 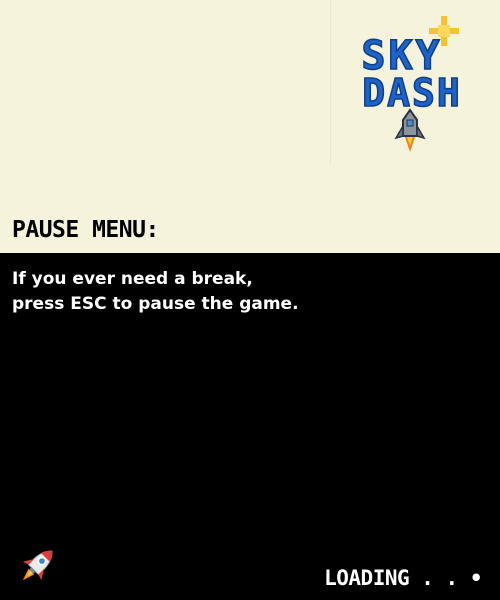 What do you see at coordinates (412, 93) in the screenshot?
I see `logo-line2: DASH` at bounding box center [412, 93].